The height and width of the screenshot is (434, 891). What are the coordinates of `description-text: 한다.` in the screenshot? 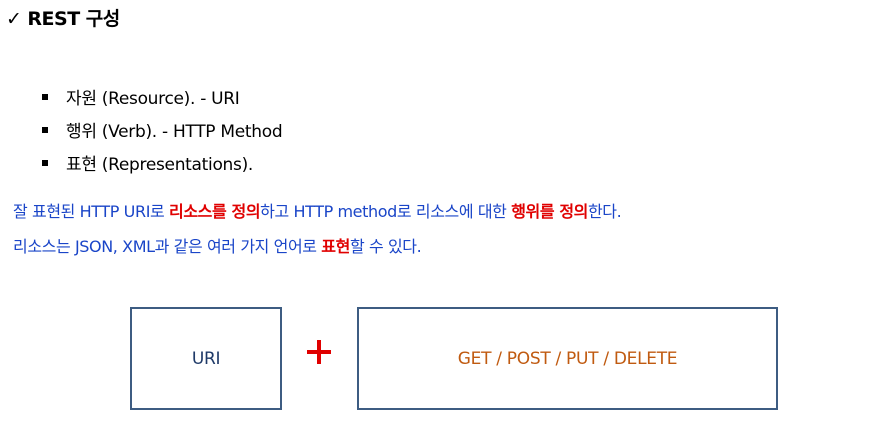 It's located at (604, 211).